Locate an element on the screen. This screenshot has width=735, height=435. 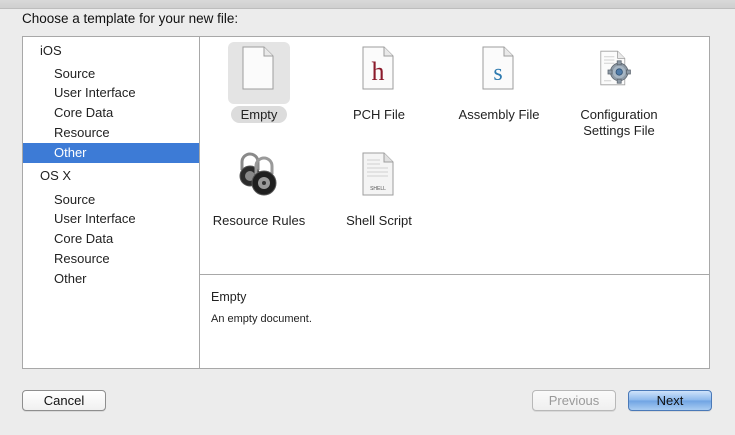
template-tile-empty: Empty is located at coordinates (259, 82).